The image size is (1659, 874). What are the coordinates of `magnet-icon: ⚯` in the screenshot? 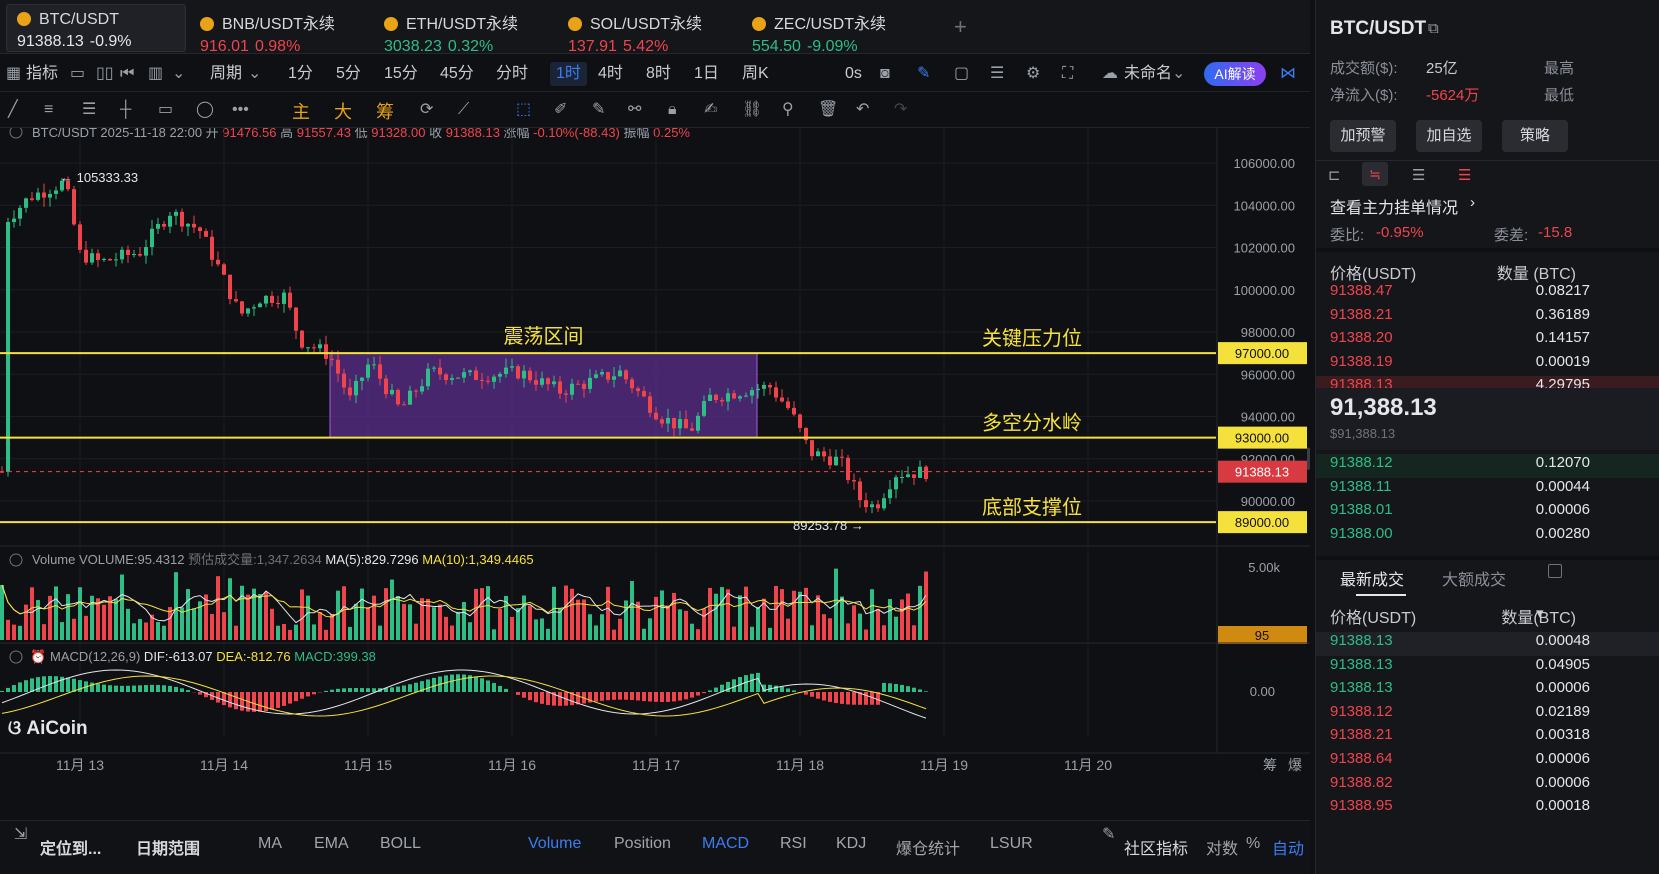 It's located at (634, 110).